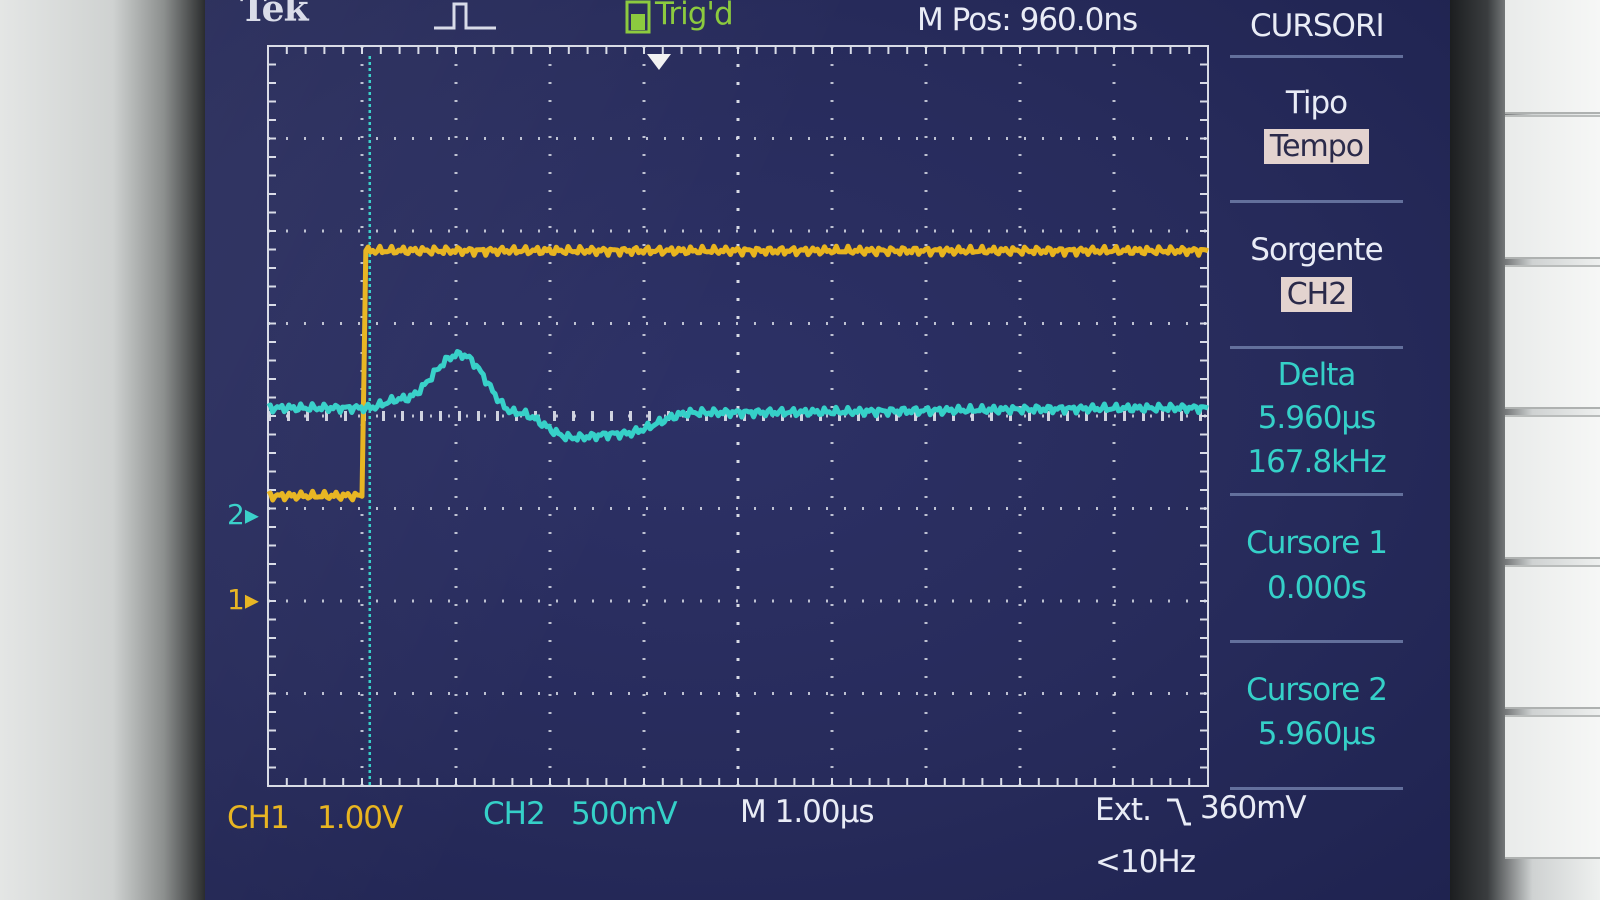 Image resolution: width=1600 pixels, height=900 pixels. I want to click on scope-bezel-right, so click(1525, 450).